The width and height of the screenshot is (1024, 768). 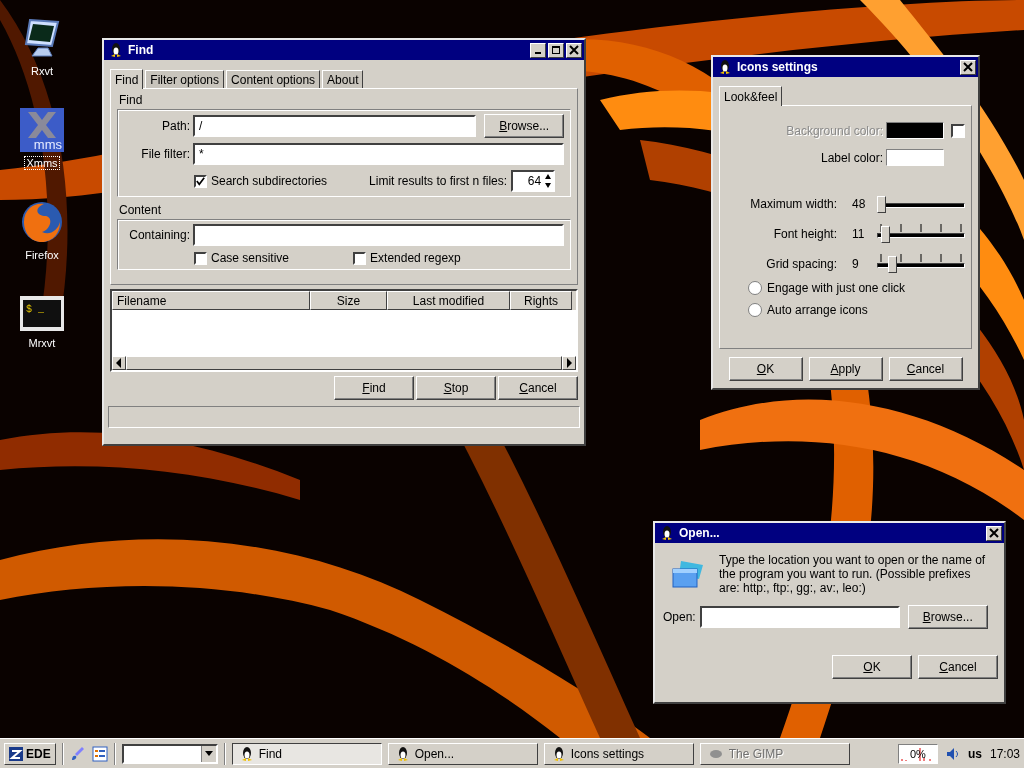 I want to click on radio-label: Engage with just one click, so click(x=836, y=288).